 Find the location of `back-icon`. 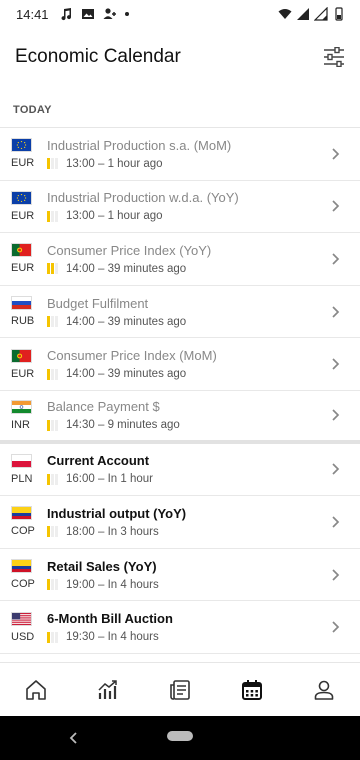

back-icon is located at coordinates (74, 738).